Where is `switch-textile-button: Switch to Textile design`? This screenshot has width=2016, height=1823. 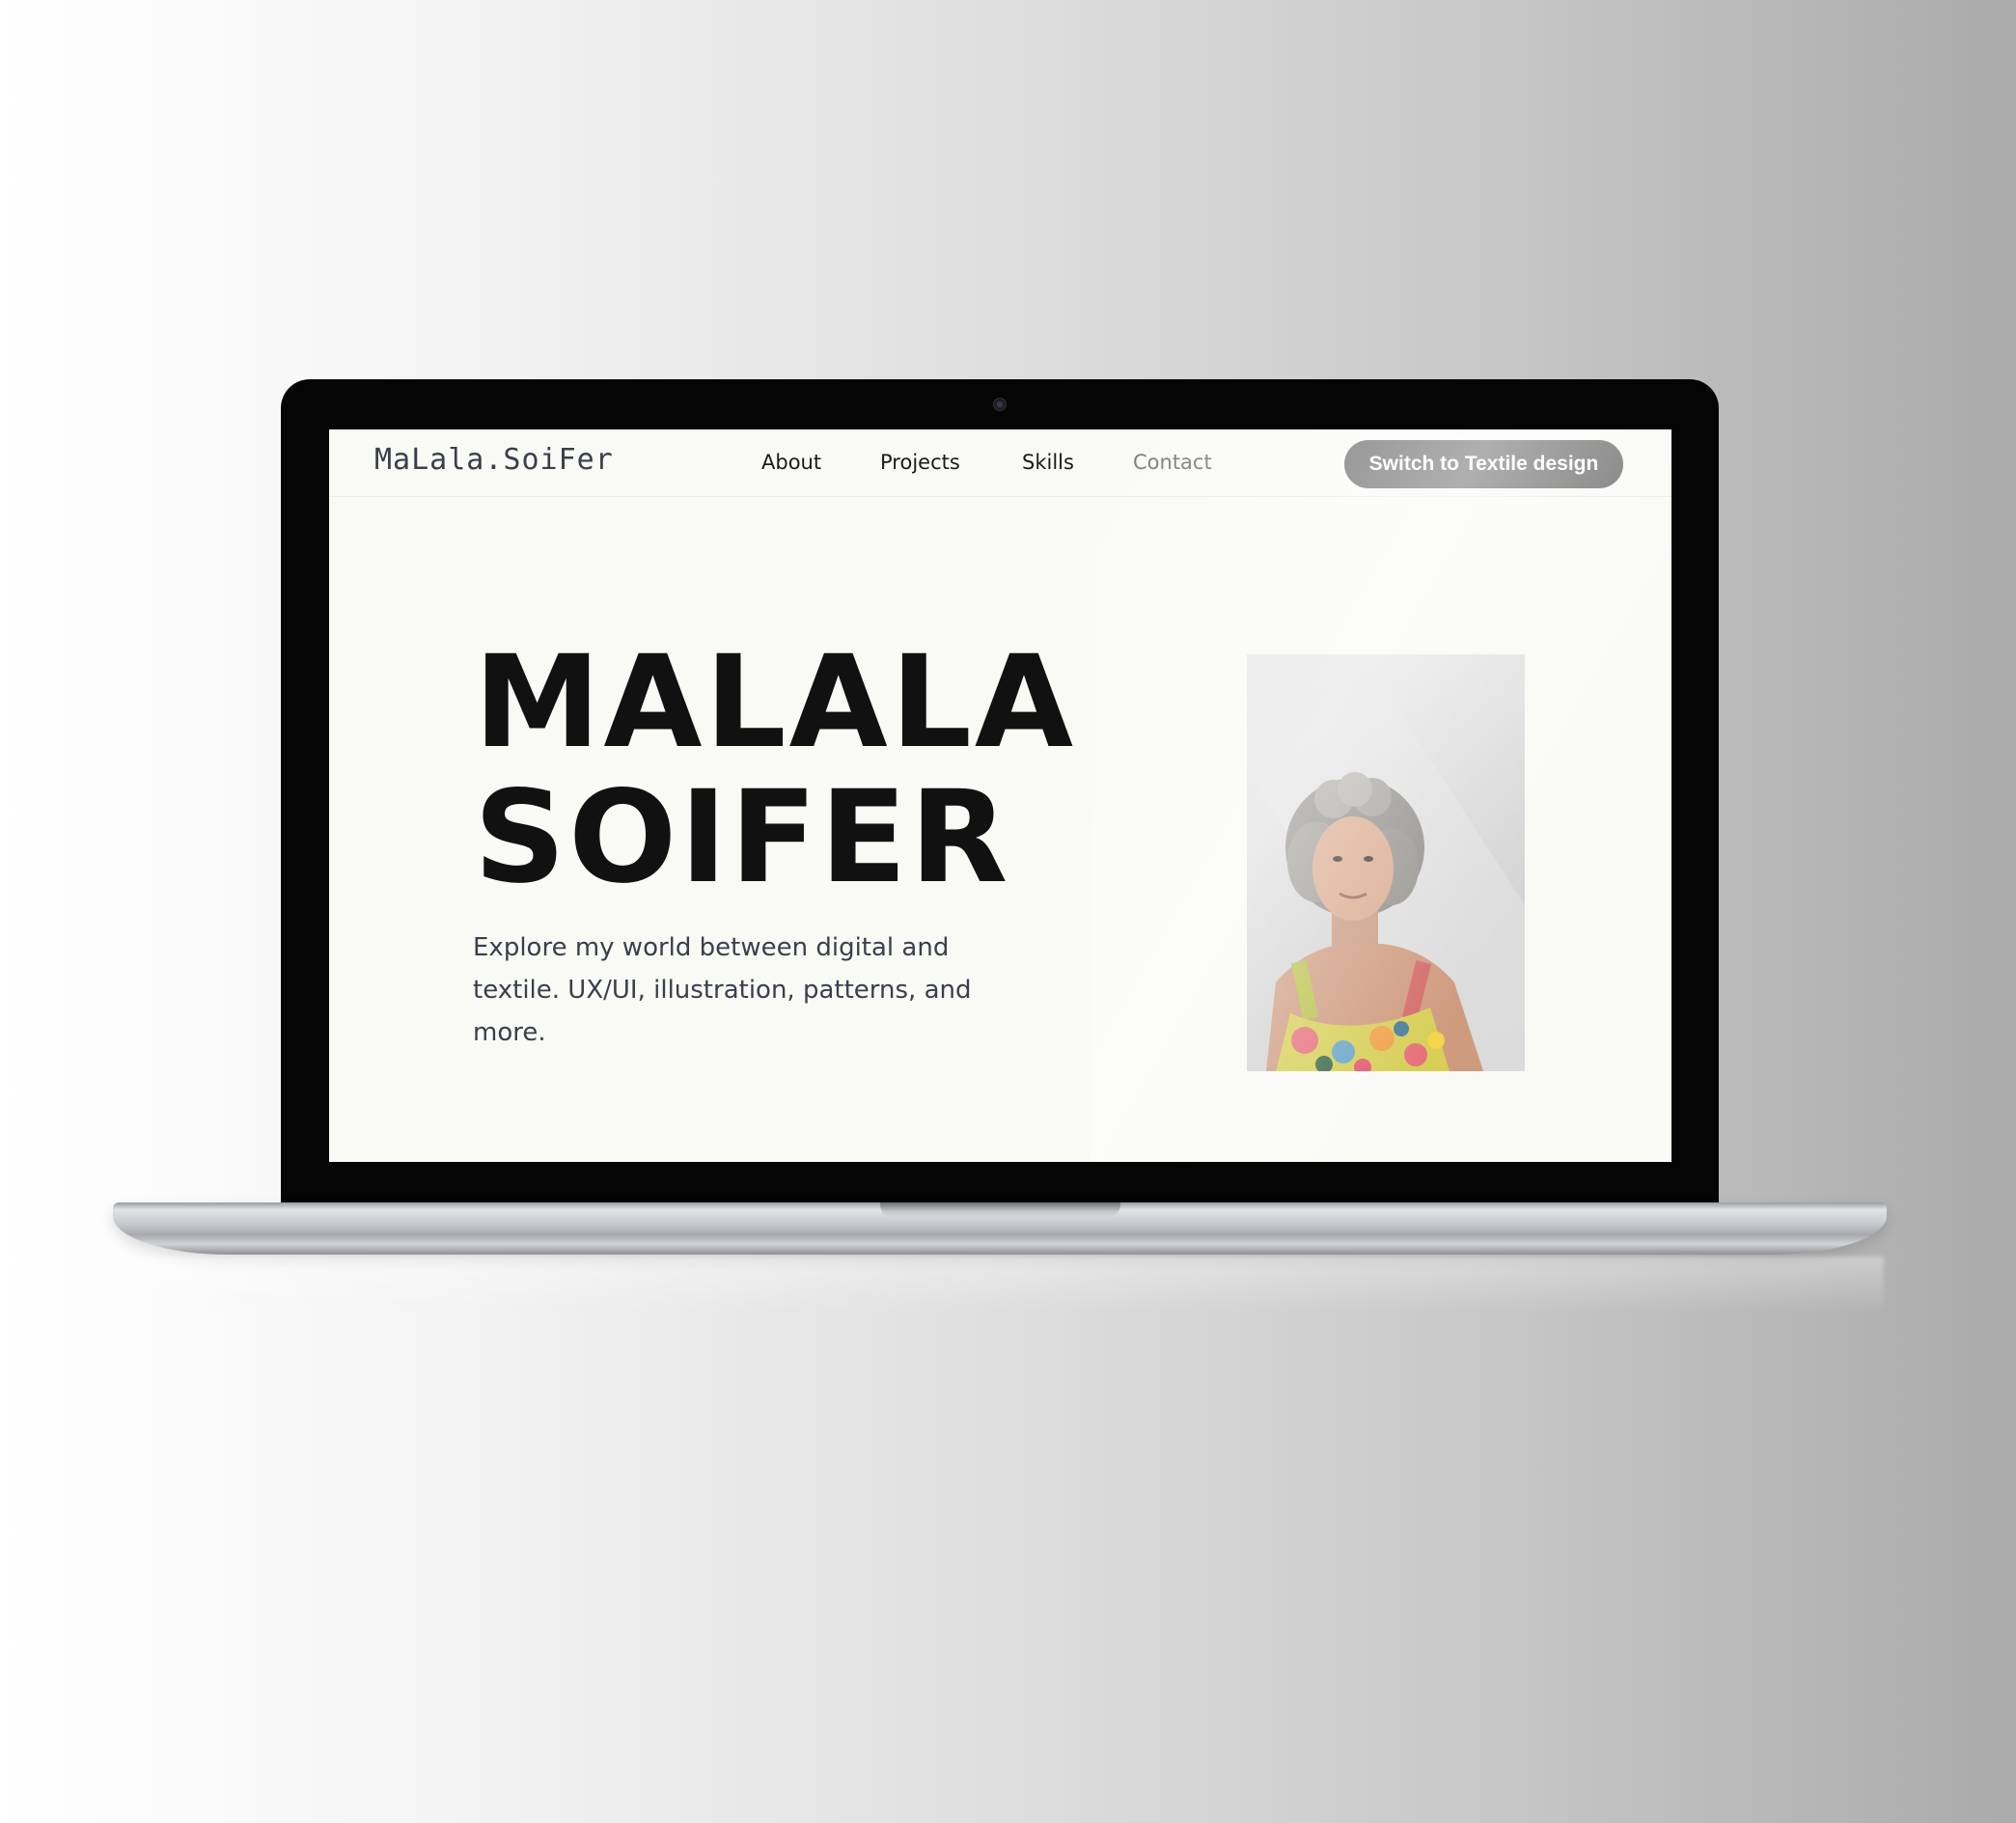
switch-textile-button: Switch to Textile design is located at coordinates (1483, 464).